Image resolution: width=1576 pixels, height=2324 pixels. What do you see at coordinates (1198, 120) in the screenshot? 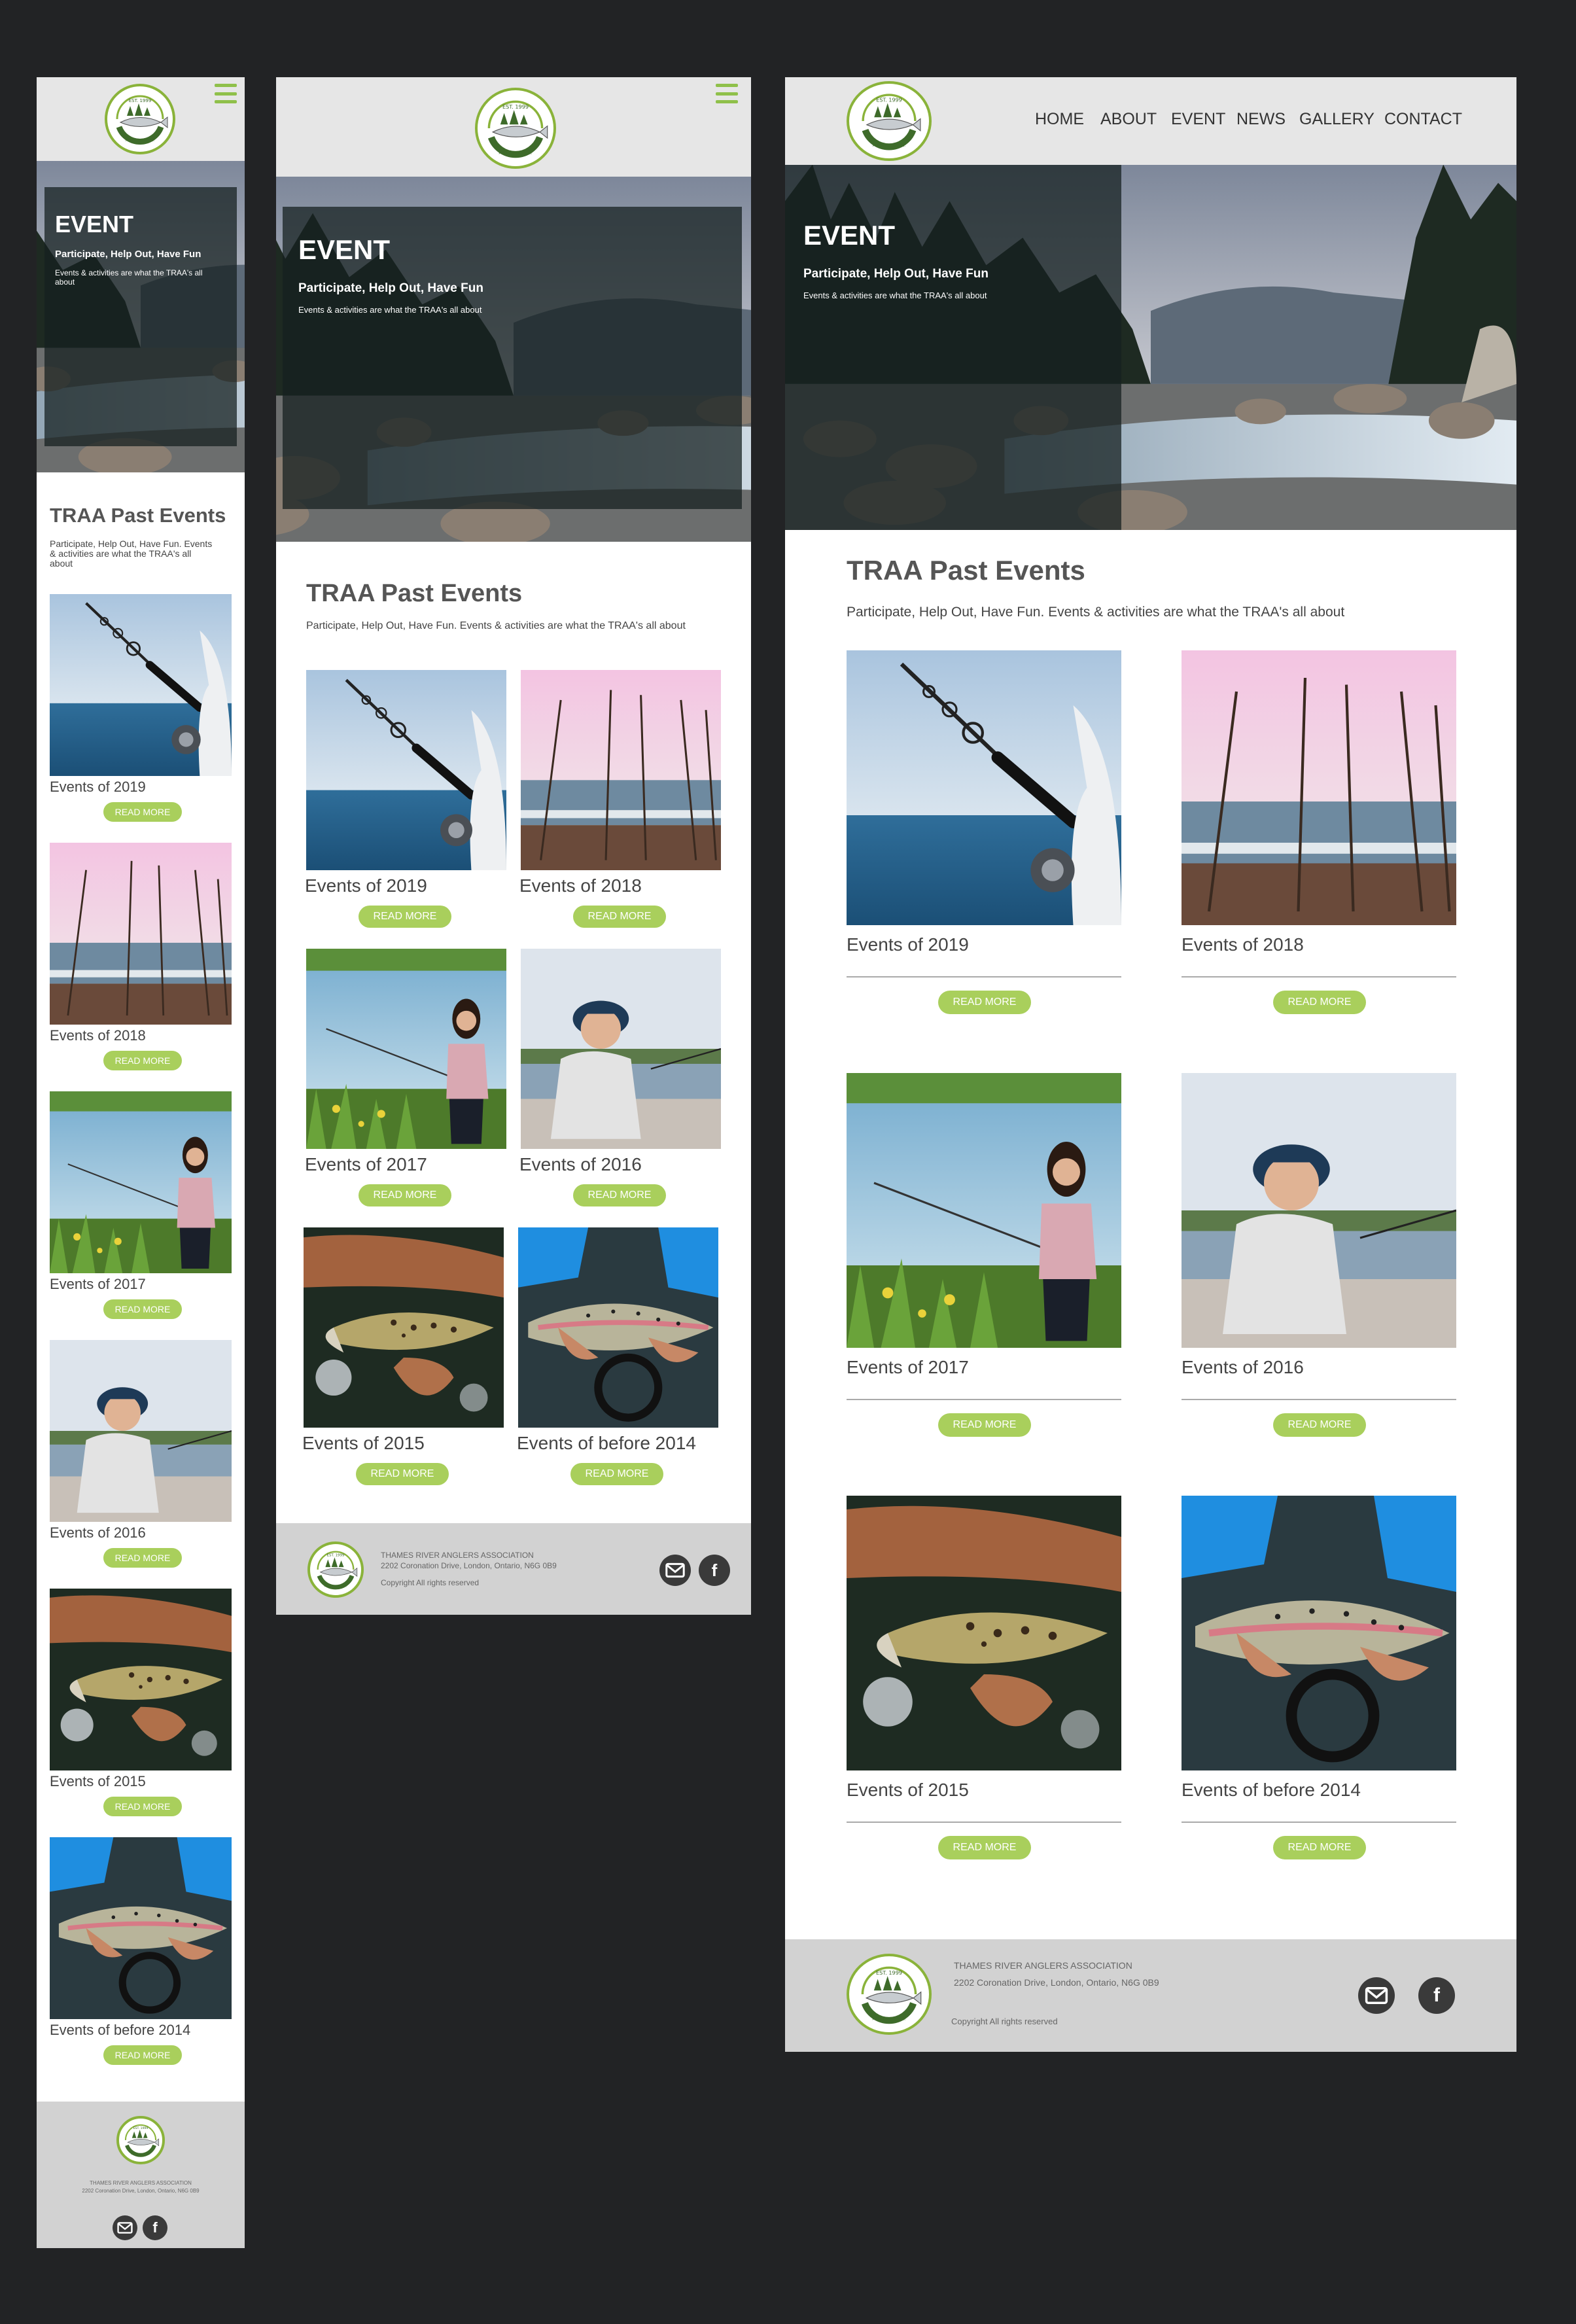
I see `nav-event: EVENT` at bounding box center [1198, 120].